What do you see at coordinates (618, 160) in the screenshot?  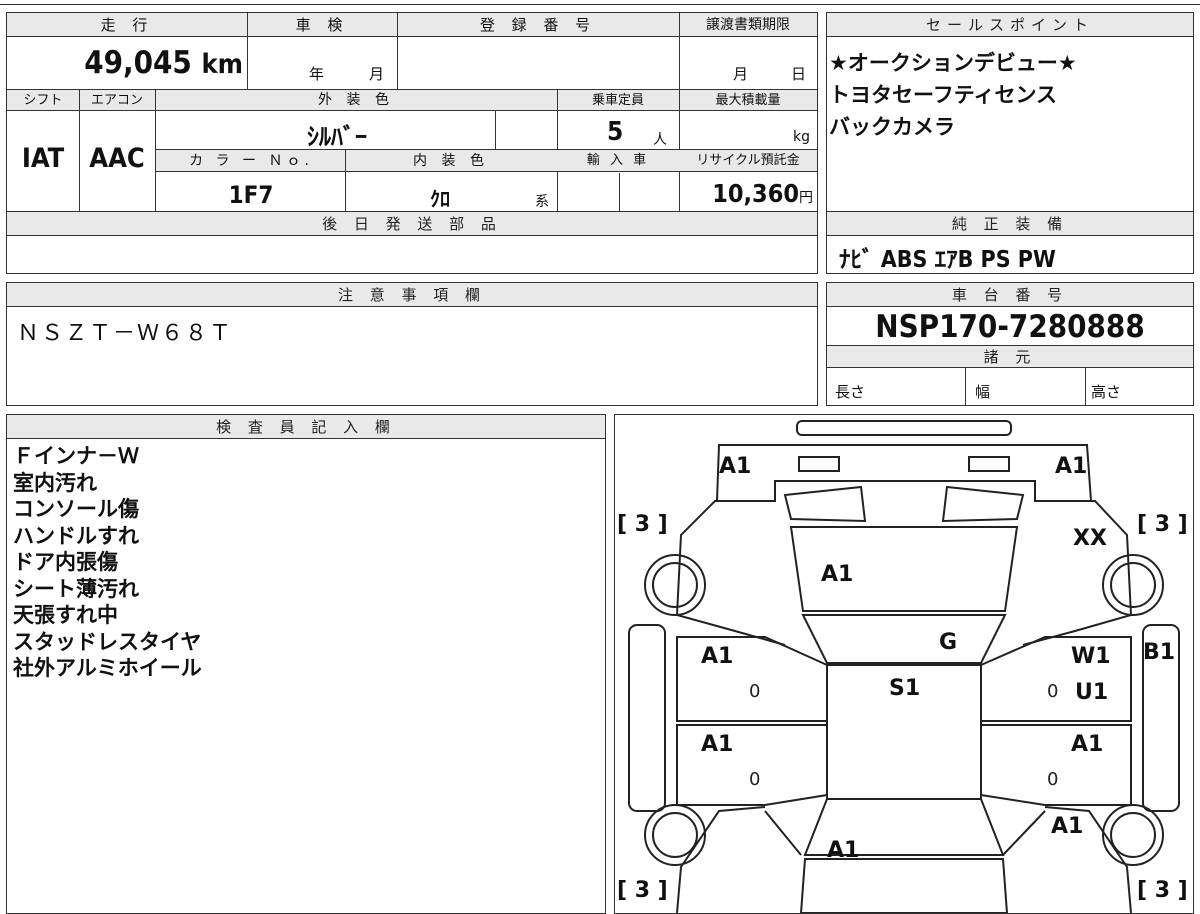 I see `import-label: 輸 入 車` at bounding box center [618, 160].